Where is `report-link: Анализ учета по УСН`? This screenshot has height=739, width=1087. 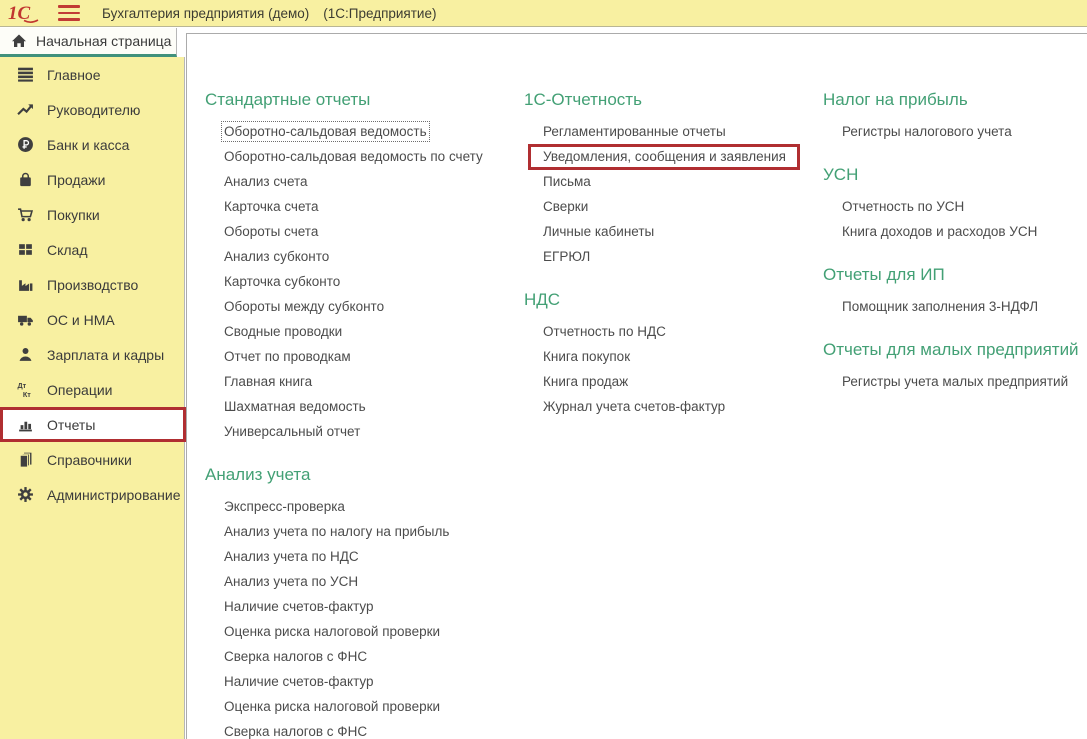 report-link: Анализ учета по УСН is located at coordinates (291, 581).